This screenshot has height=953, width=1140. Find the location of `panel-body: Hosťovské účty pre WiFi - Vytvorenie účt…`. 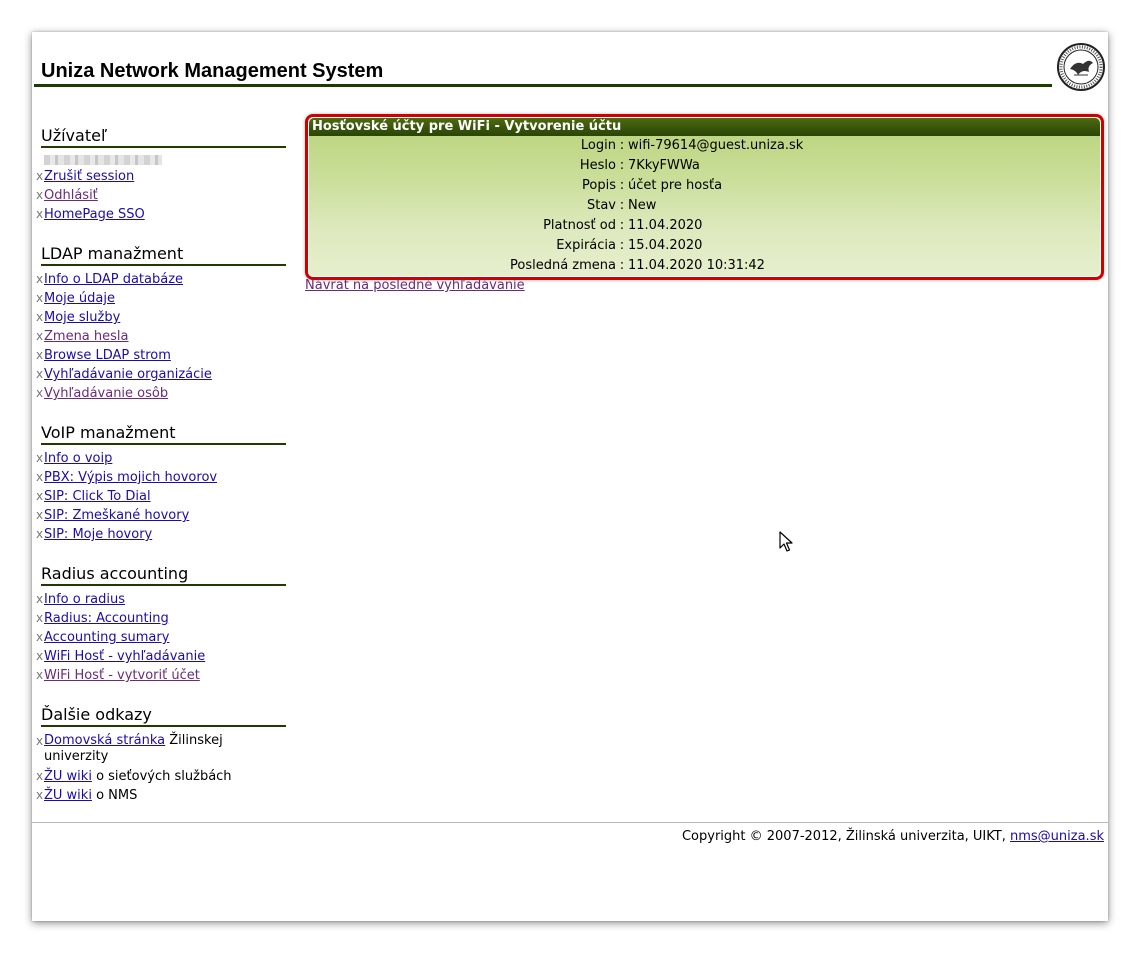

panel-body: Hosťovské účty pre WiFi - Vytvorenie účt… is located at coordinates (704, 197).